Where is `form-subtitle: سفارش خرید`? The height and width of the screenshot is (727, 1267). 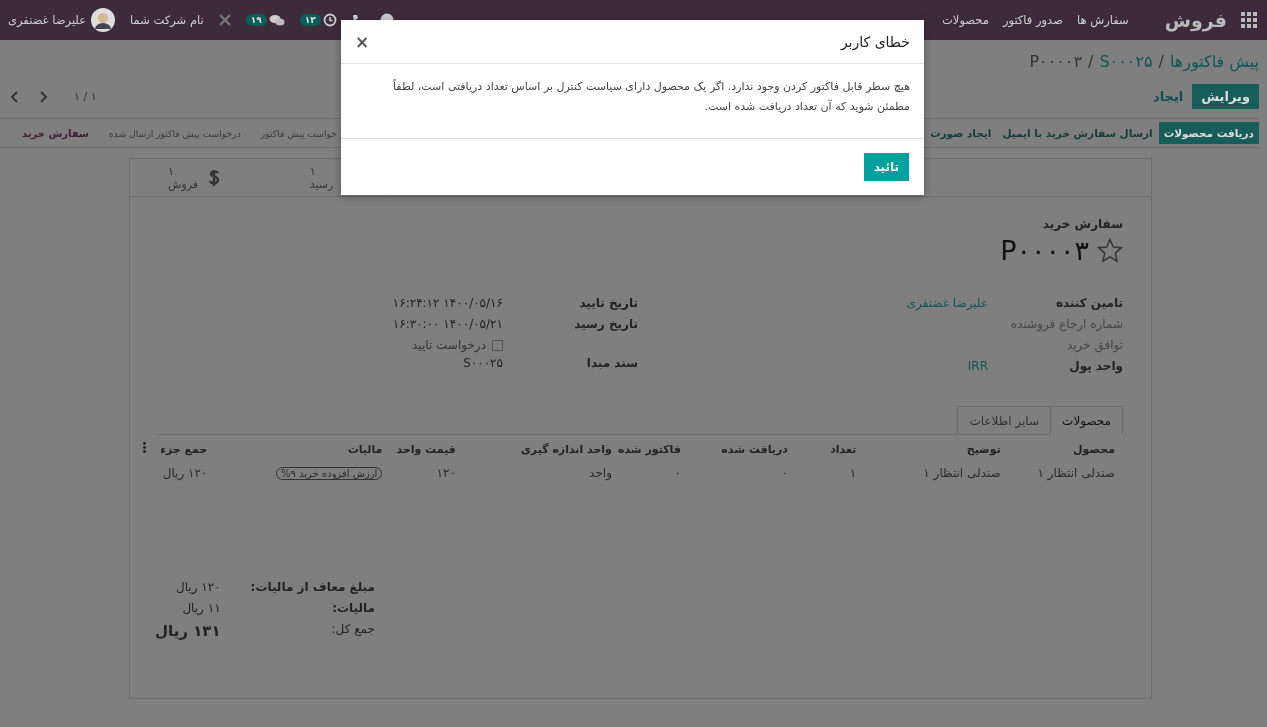
form-subtitle: سفارش خرید is located at coordinates (1082, 224).